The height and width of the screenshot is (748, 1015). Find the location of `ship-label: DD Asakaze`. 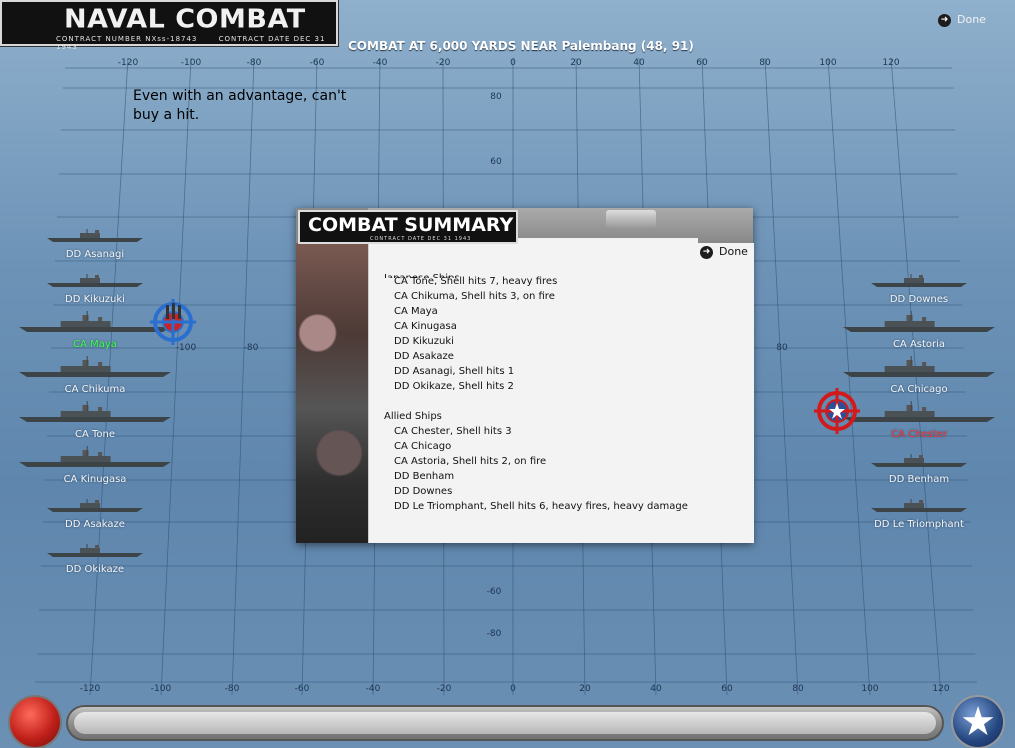

ship-label: DD Asakaze is located at coordinates (95, 524).